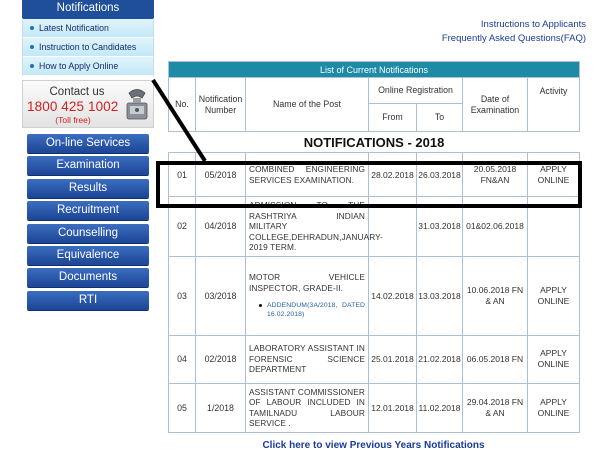 The image size is (600, 450). I want to click on row-from-date: 25.01.2018, so click(392, 359).